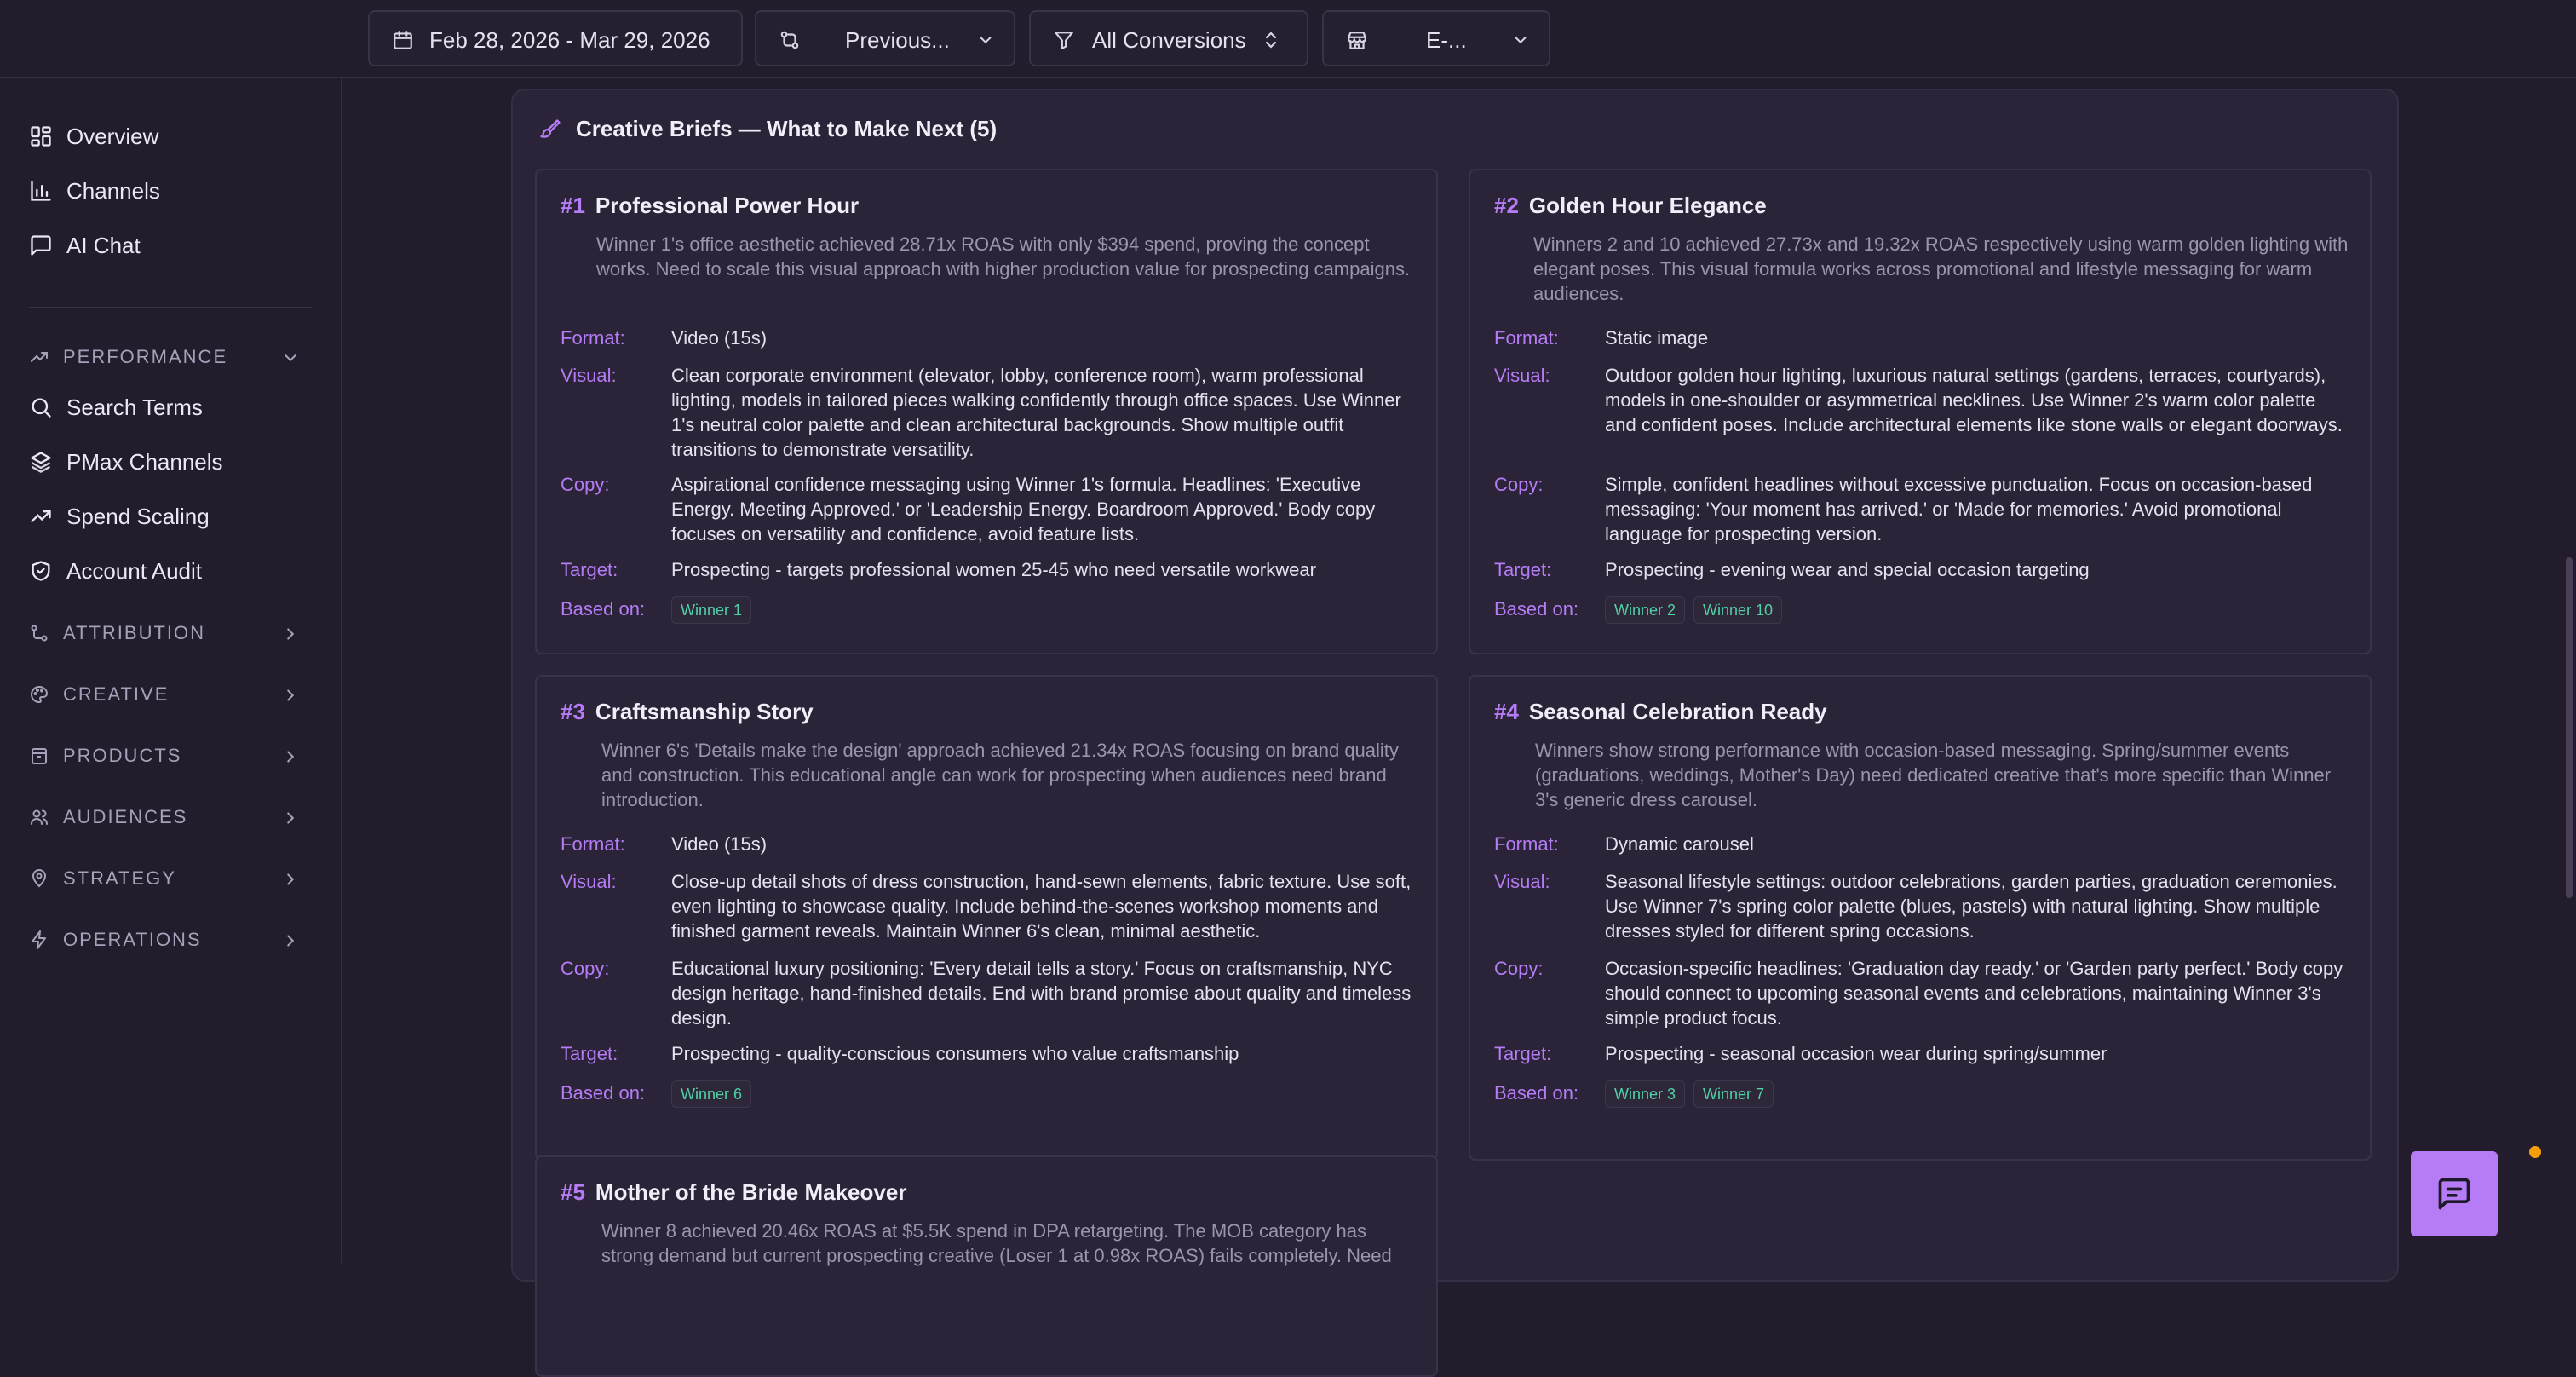 The image size is (2576, 1377). What do you see at coordinates (1357, 40) in the screenshot?
I see `store-icon` at bounding box center [1357, 40].